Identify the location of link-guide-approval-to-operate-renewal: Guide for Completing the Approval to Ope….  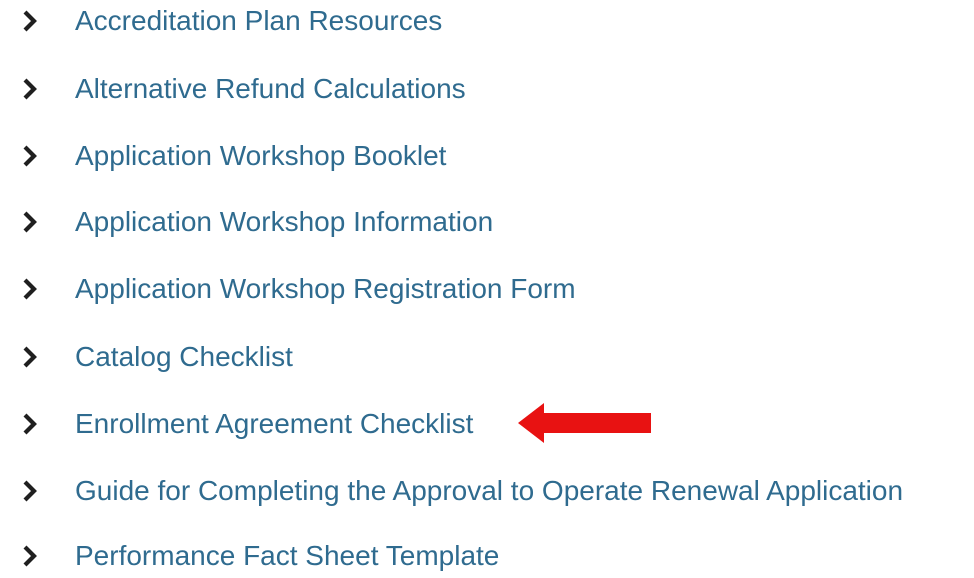
(489, 491).